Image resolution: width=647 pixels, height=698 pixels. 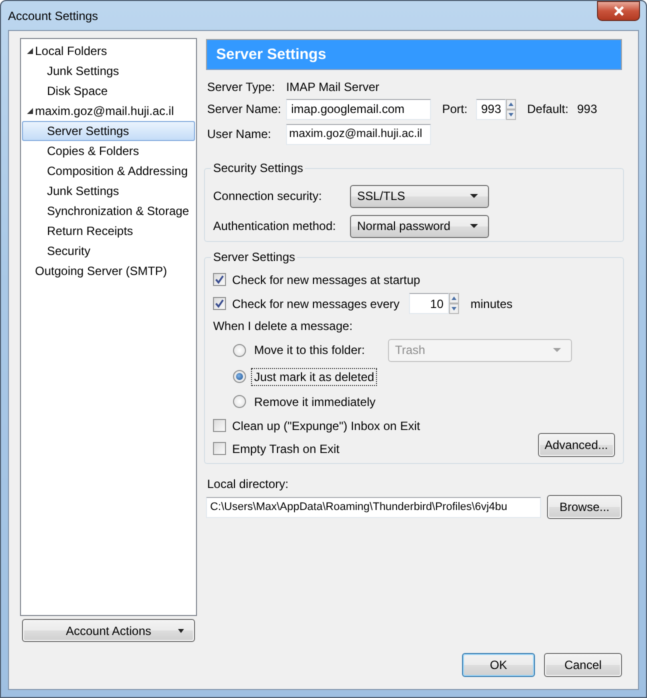 What do you see at coordinates (283, 326) in the screenshot?
I see `section-label: When I delete a message:` at bounding box center [283, 326].